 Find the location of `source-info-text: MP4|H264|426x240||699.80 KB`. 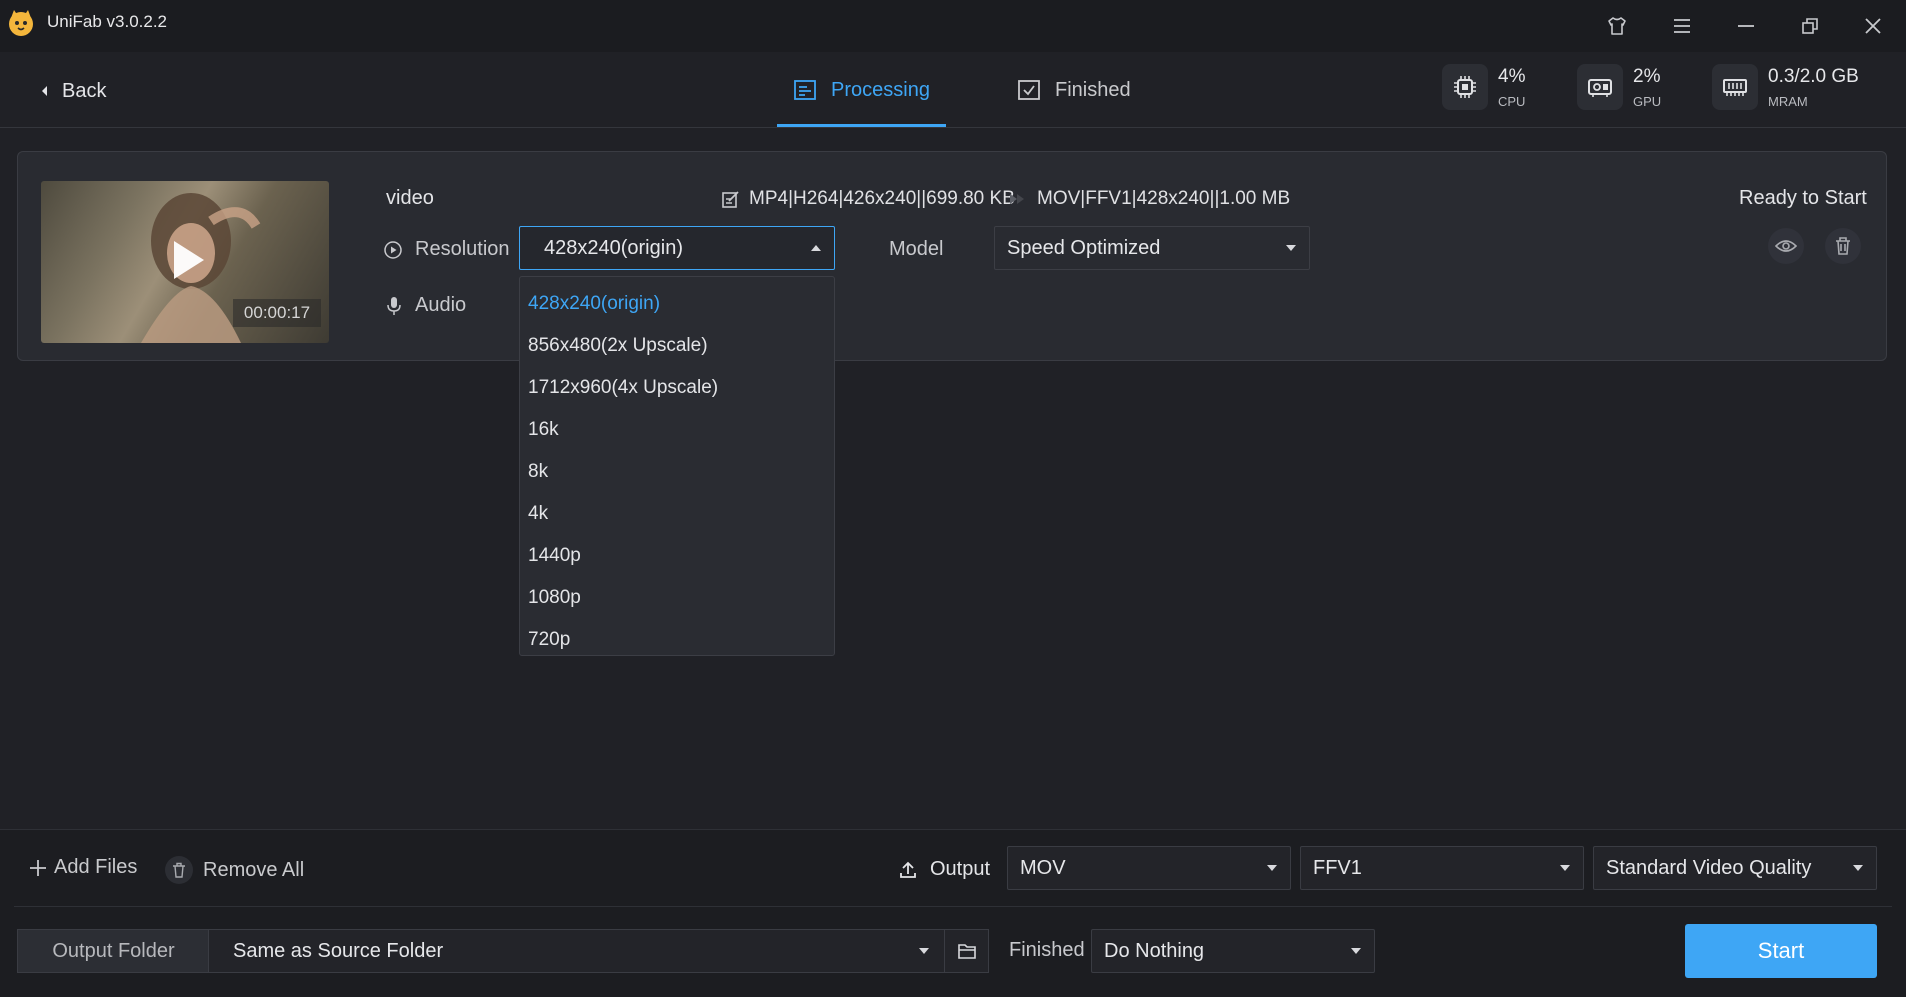

source-info-text: MP4|H264|426x240||699.80 KB is located at coordinates (882, 198).